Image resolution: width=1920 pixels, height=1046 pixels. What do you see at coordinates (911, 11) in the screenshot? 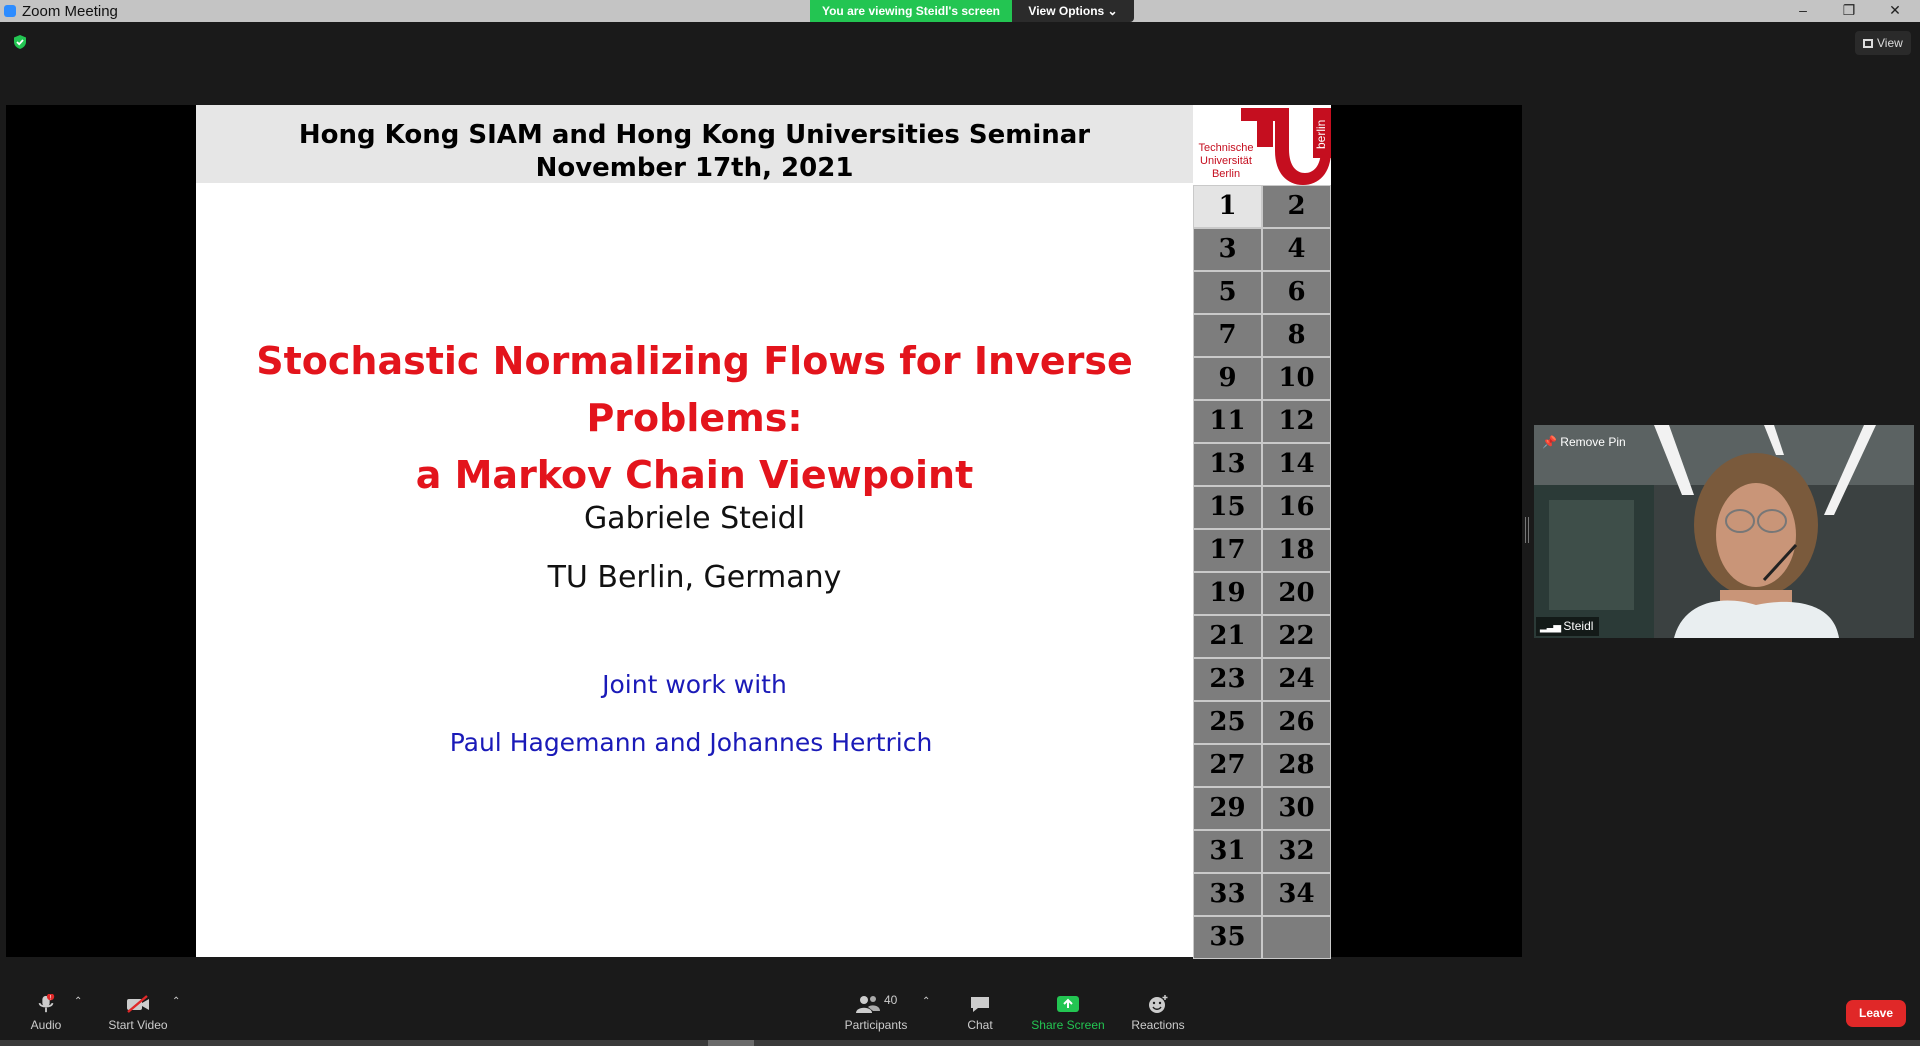
I see `viewing-screen-banner: You are viewing Steidl's screen` at bounding box center [911, 11].